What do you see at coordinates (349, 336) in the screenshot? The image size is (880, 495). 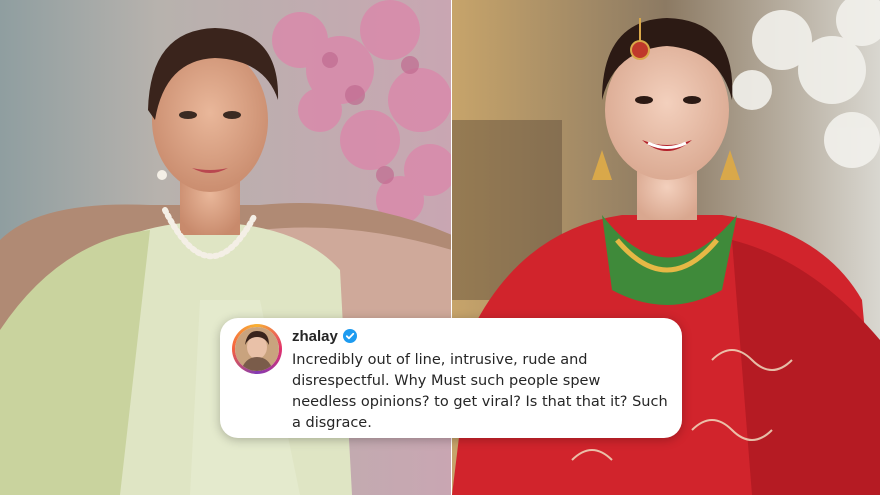 I see `verified-badge-icon` at bounding box center [349, 336].